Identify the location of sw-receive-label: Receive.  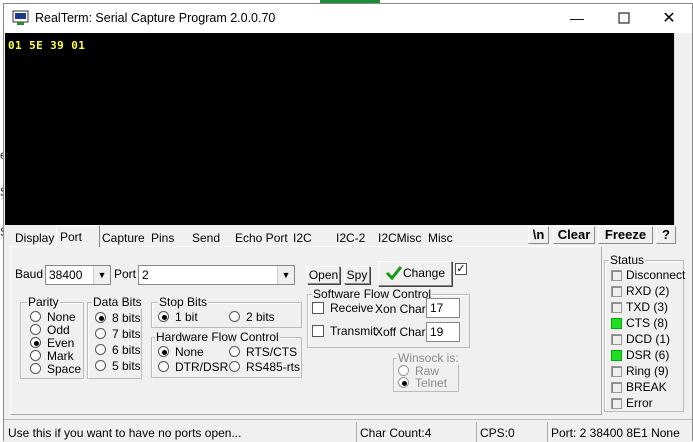
(352, 308).